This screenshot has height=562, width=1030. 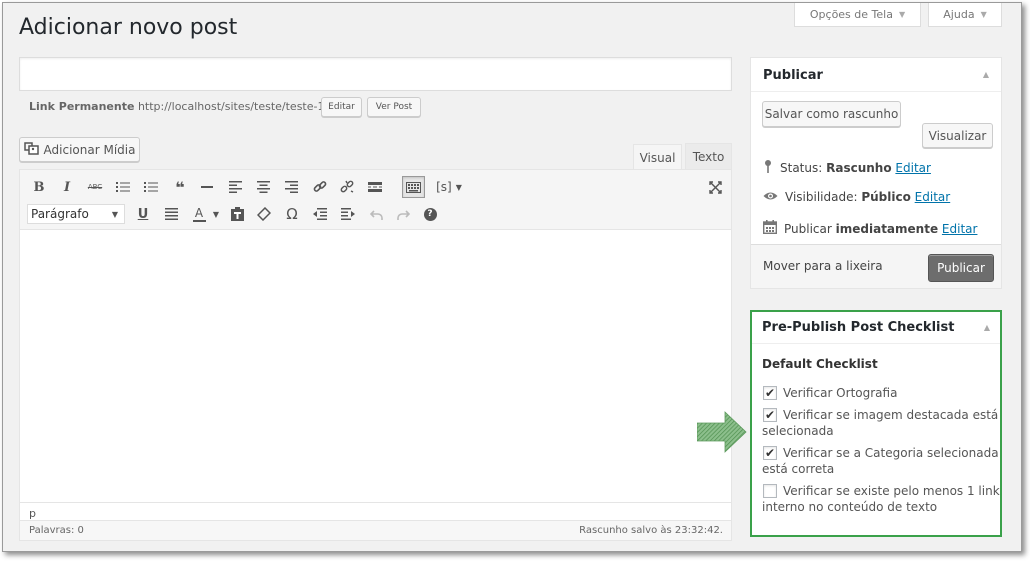 What do you see at coordinates (291, 187) in the screenshot?
I see `align-right-icon` at bounding box center [291, 187].